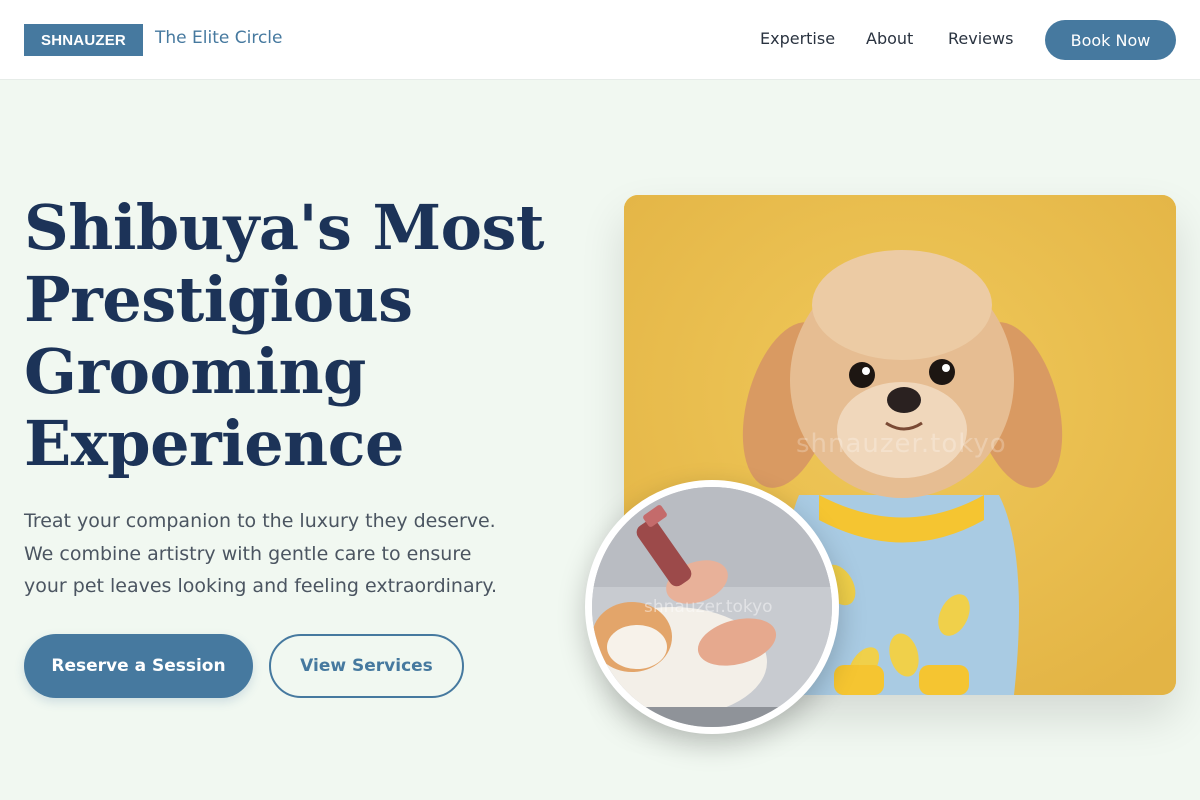 The width and height of the screenshot is (1200, 800). What do you see at coordinates (366, 666) in the screenshot?
I see `view-services-button: View Services` at bounding box center [366, 666].